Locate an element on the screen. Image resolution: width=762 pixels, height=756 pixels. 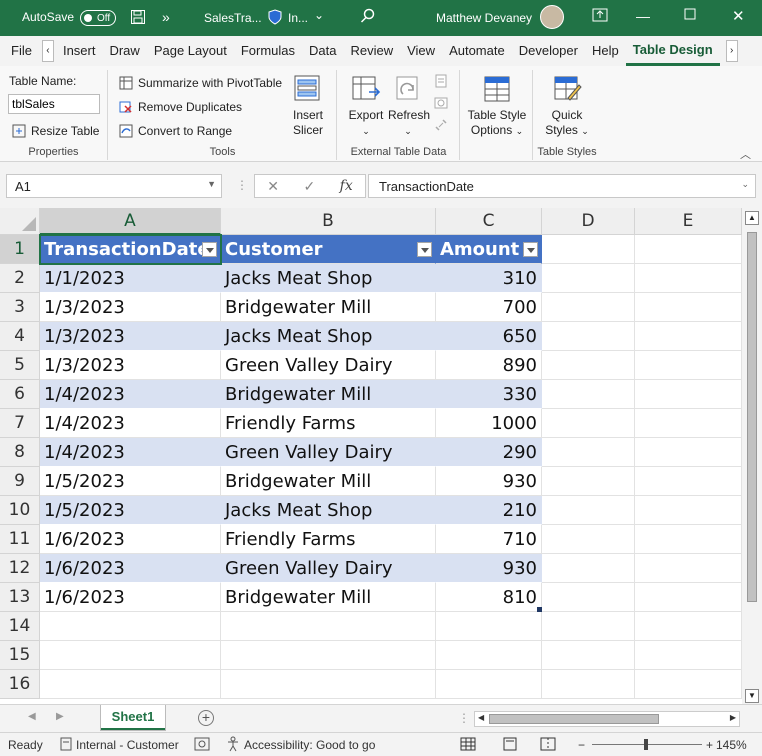
remove-duplicates-button: Remove Duplicates is located at coordinates (180, 107).